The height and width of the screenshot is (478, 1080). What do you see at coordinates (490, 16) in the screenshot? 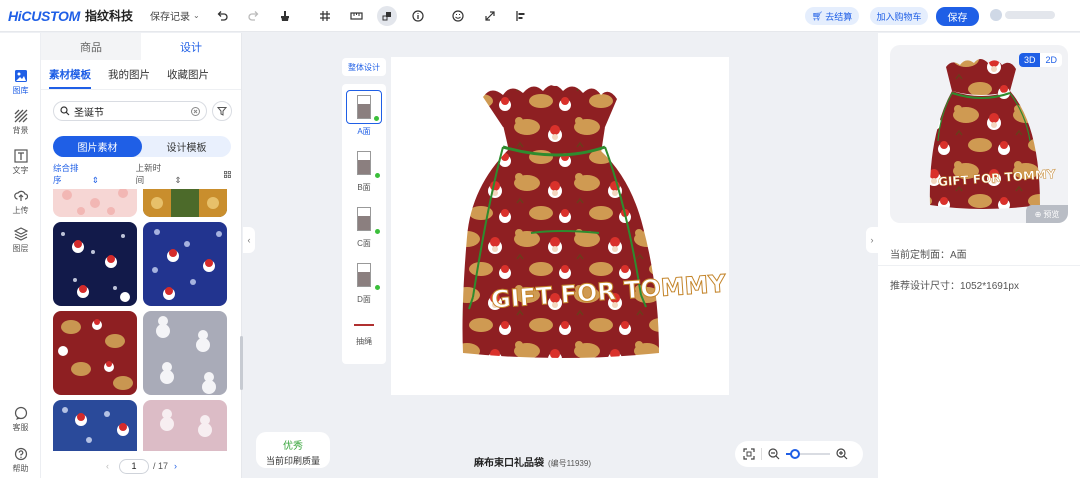
I see `expand-icon` at bounding box center [490, 16].